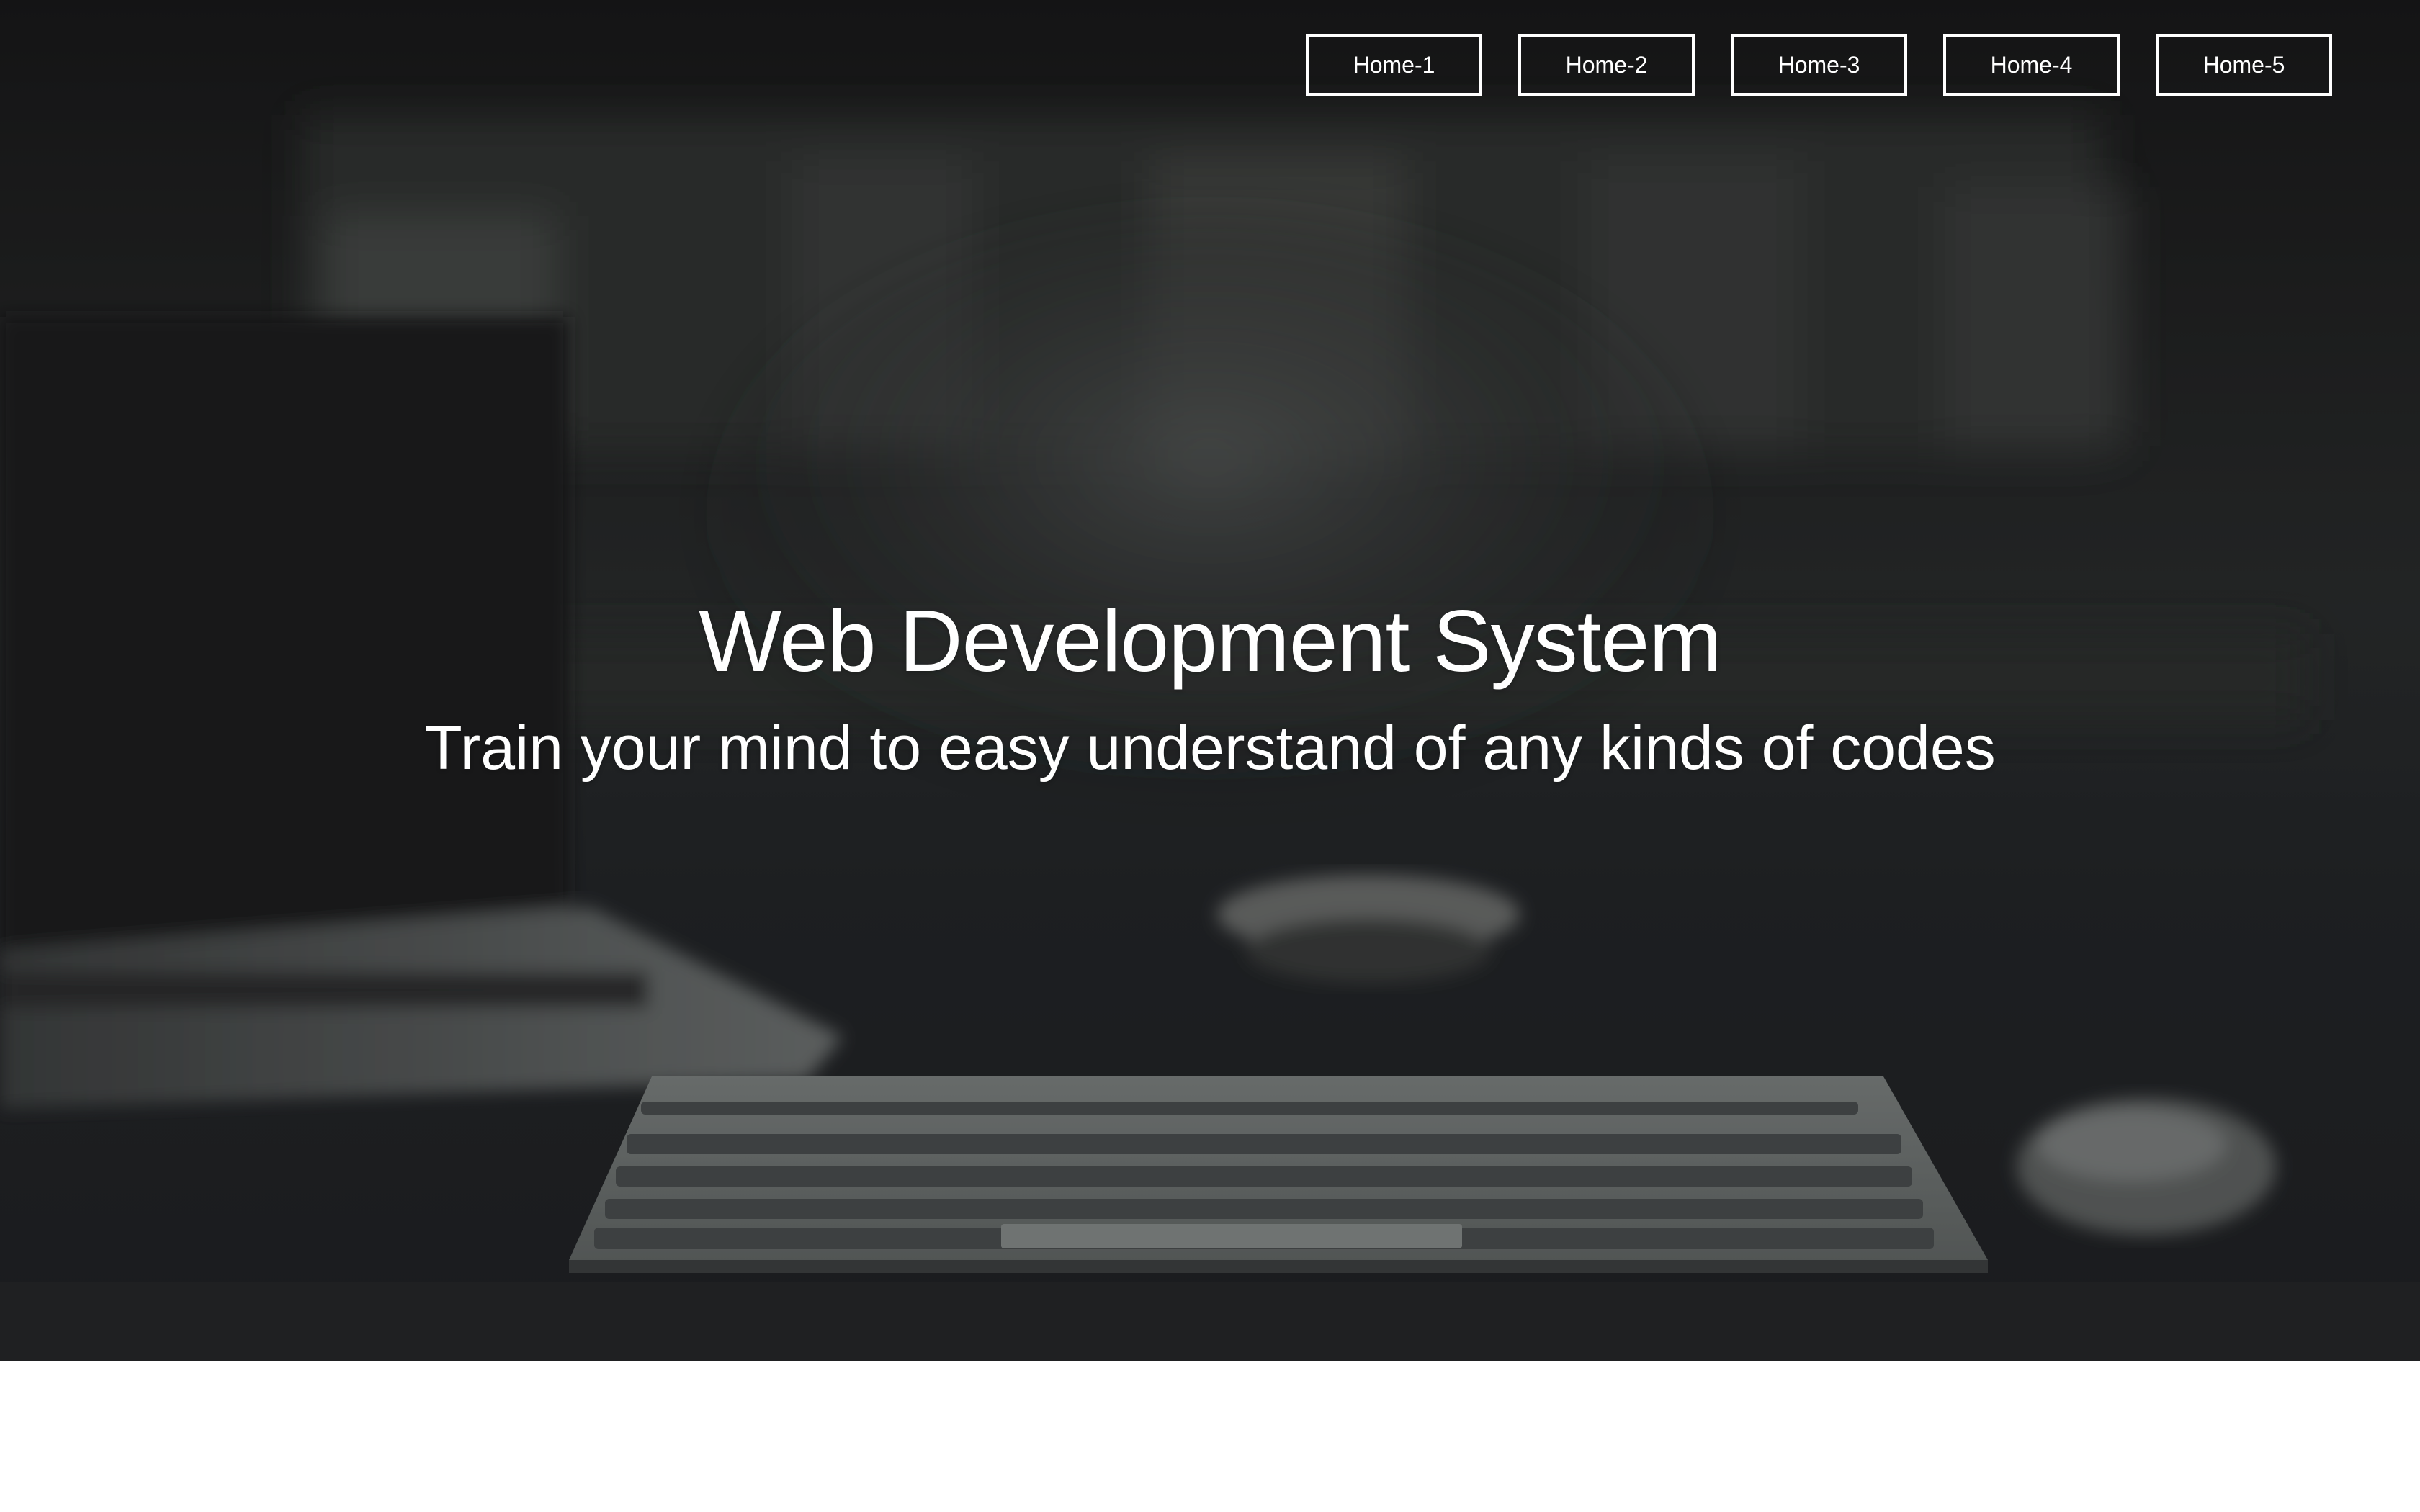  I want to click on nav-home-3-button: Home-3, so click(1819, 65).